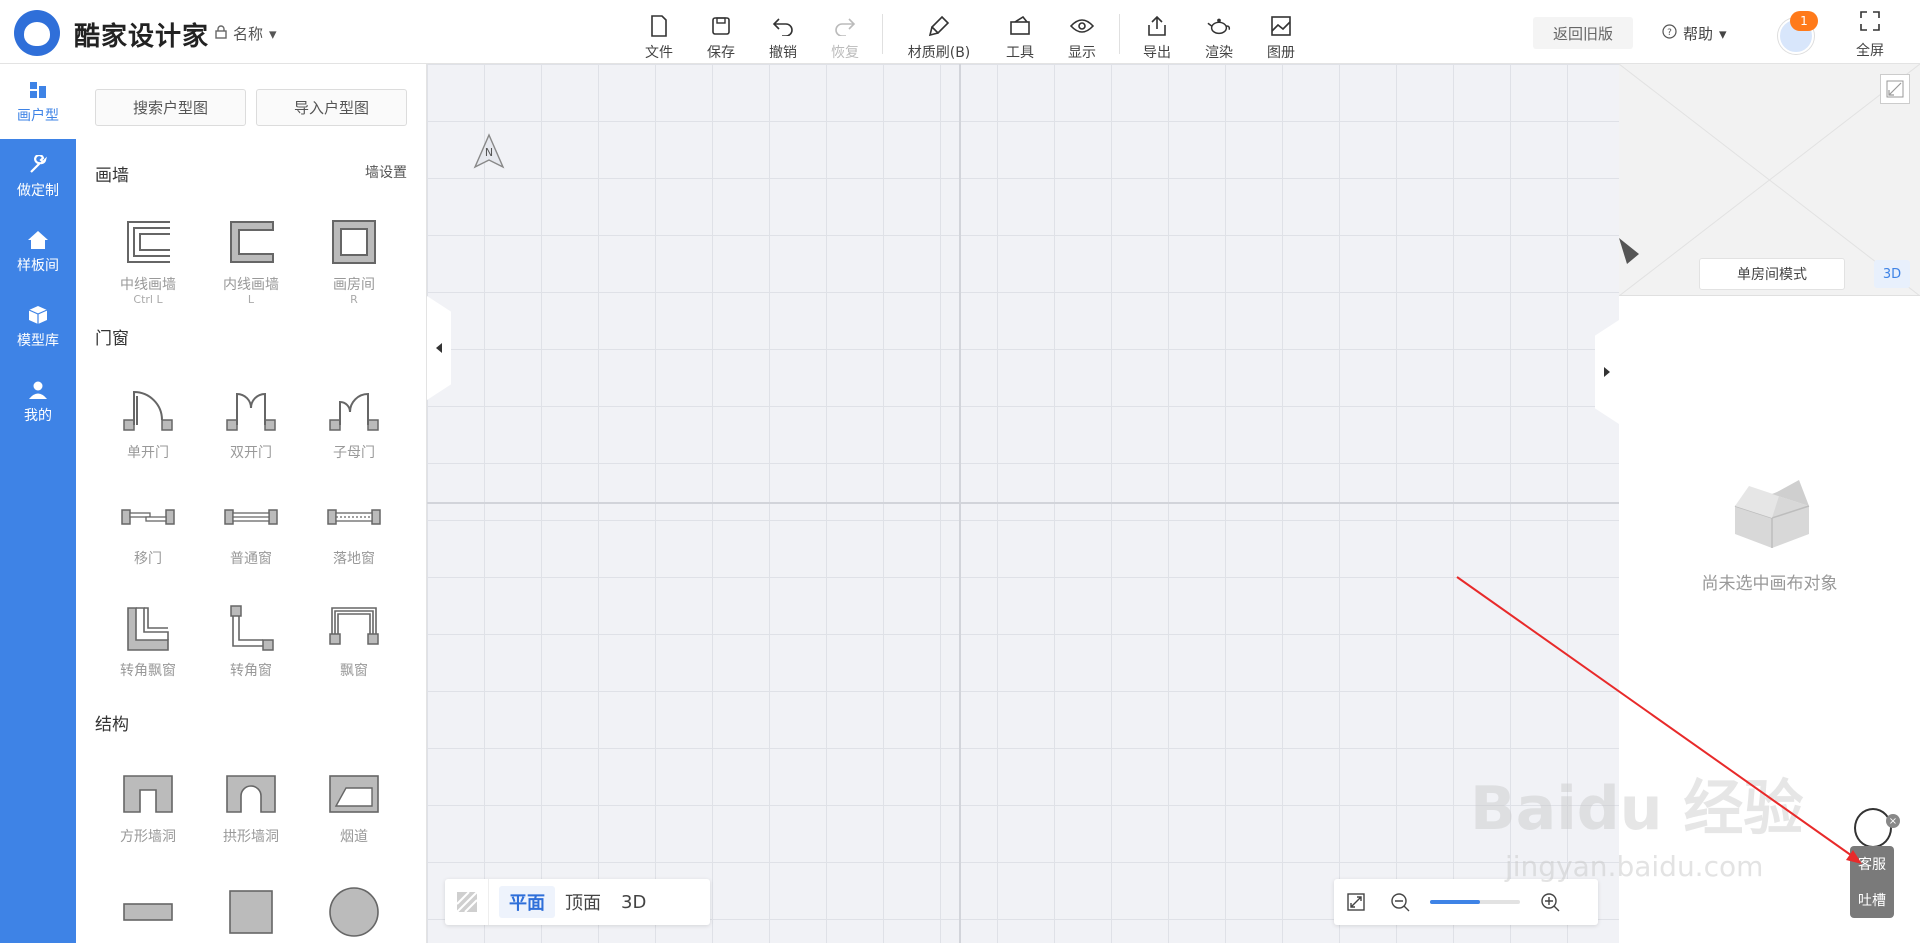 This screenshot has height=943, width=1920. What do you see at coordinates (783, 34) in the screenshot?
I see `undo-button: 撤销` at bounding box center [783, 34].